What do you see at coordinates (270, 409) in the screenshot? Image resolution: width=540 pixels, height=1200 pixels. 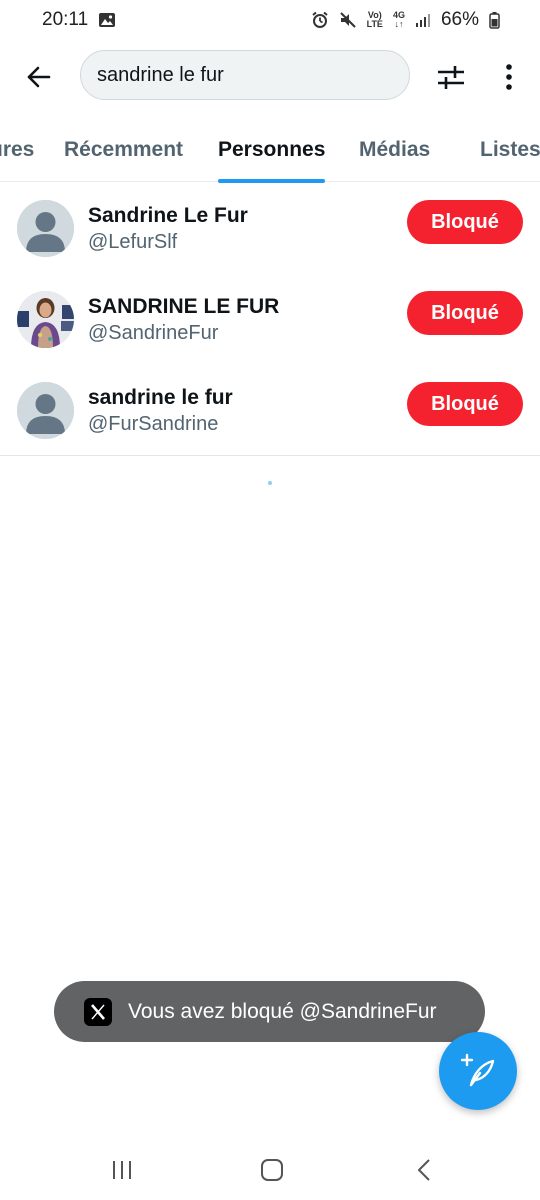 I see `person-row: sandrine le fur @FurSandrine Bloqué` at bounding box center [270, 409].